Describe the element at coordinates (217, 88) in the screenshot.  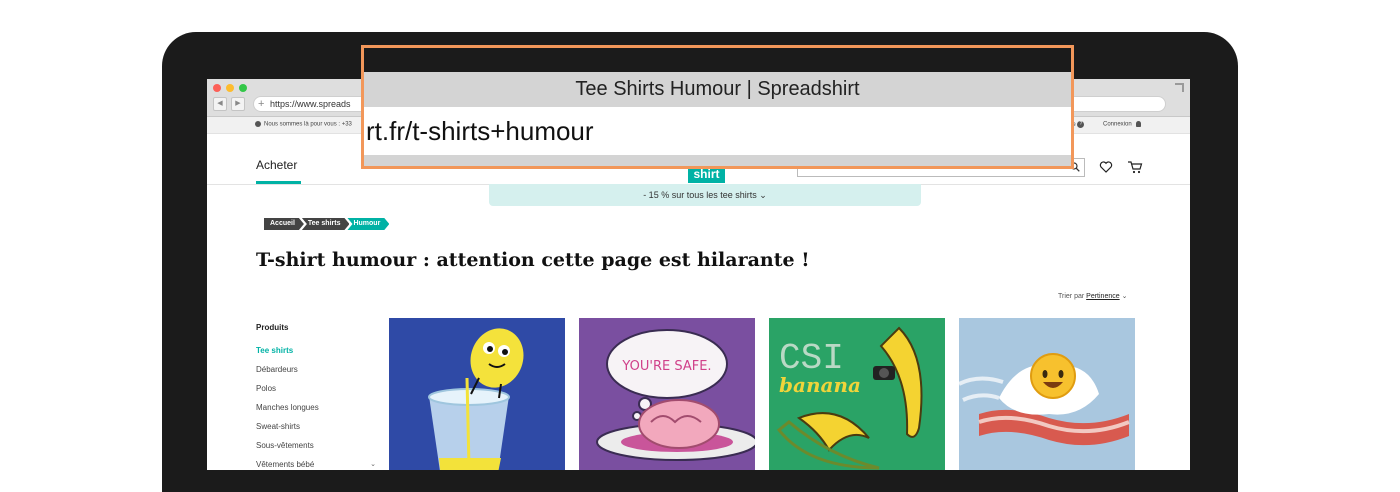
I see `close-window-button` at that location.